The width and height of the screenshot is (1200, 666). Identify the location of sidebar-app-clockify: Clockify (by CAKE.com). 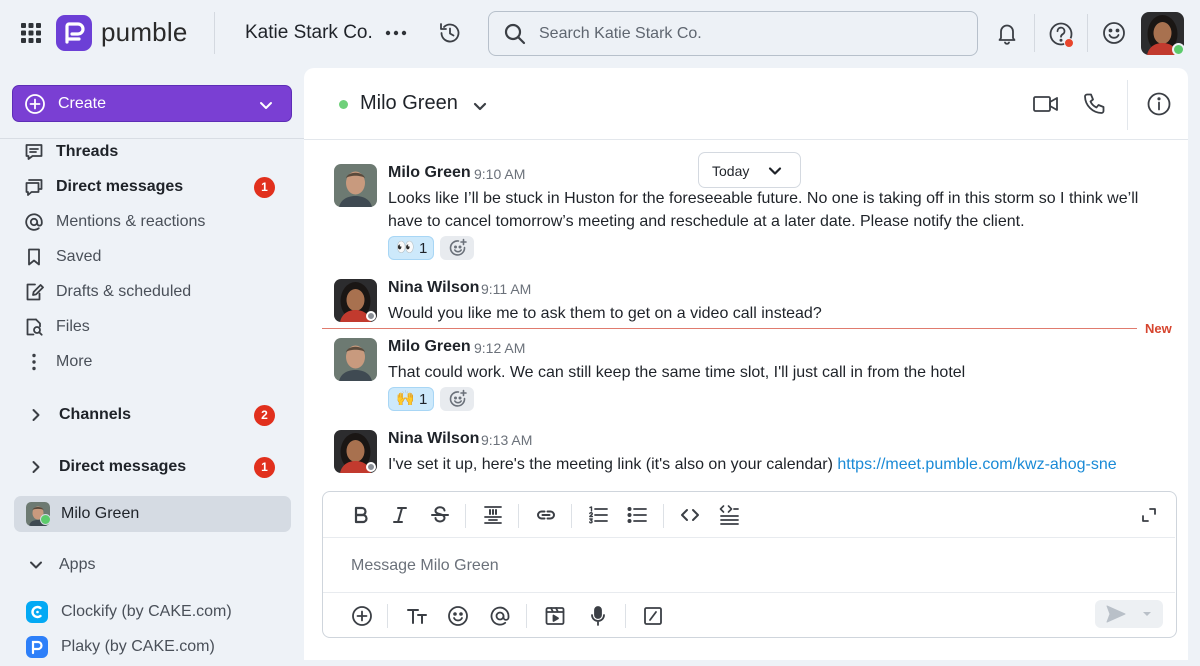
(152, 612).